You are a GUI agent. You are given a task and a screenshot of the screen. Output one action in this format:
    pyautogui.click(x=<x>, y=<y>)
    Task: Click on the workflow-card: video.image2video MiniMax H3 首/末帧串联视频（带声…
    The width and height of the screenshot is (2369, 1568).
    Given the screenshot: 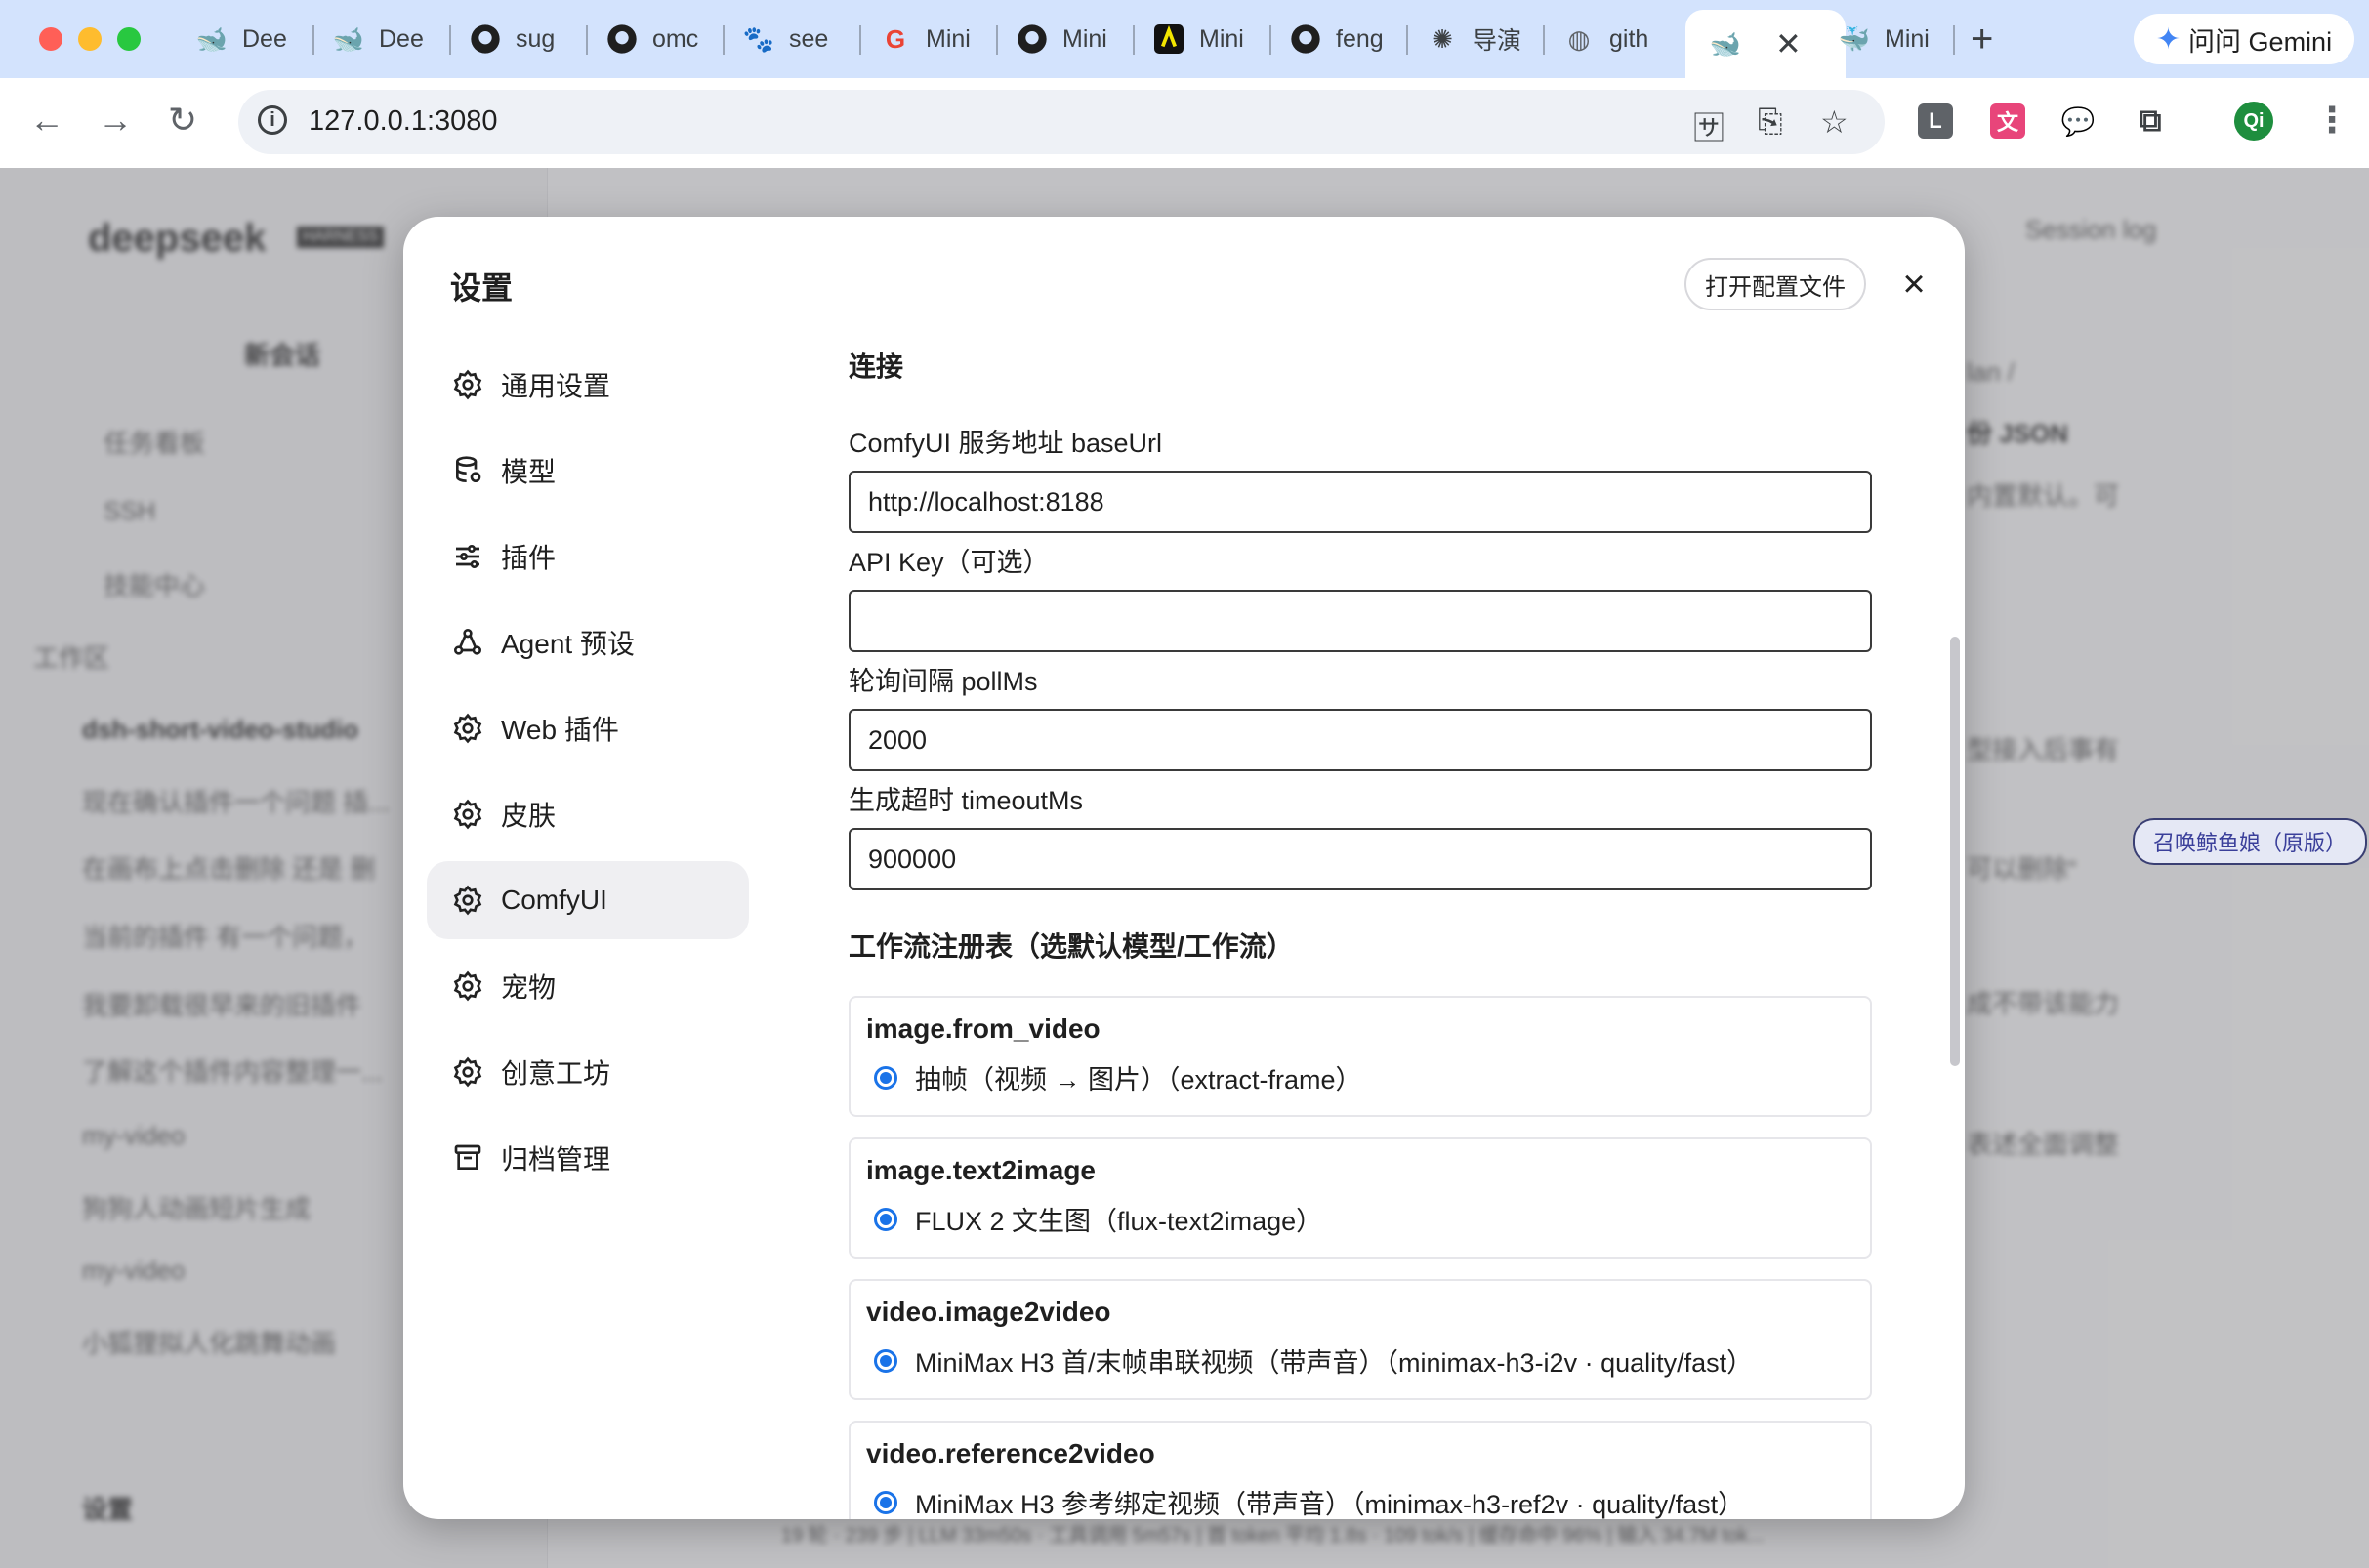 What is the action you would take?
    pyautogui.click(x=1360, y=1340)
    